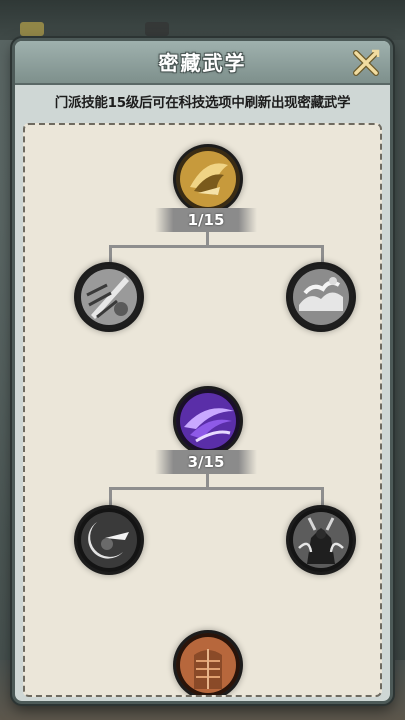 The width and height of the screenshot is (405, 720). I want to click on dialog-title: 密藏武学, so click(202, 63).